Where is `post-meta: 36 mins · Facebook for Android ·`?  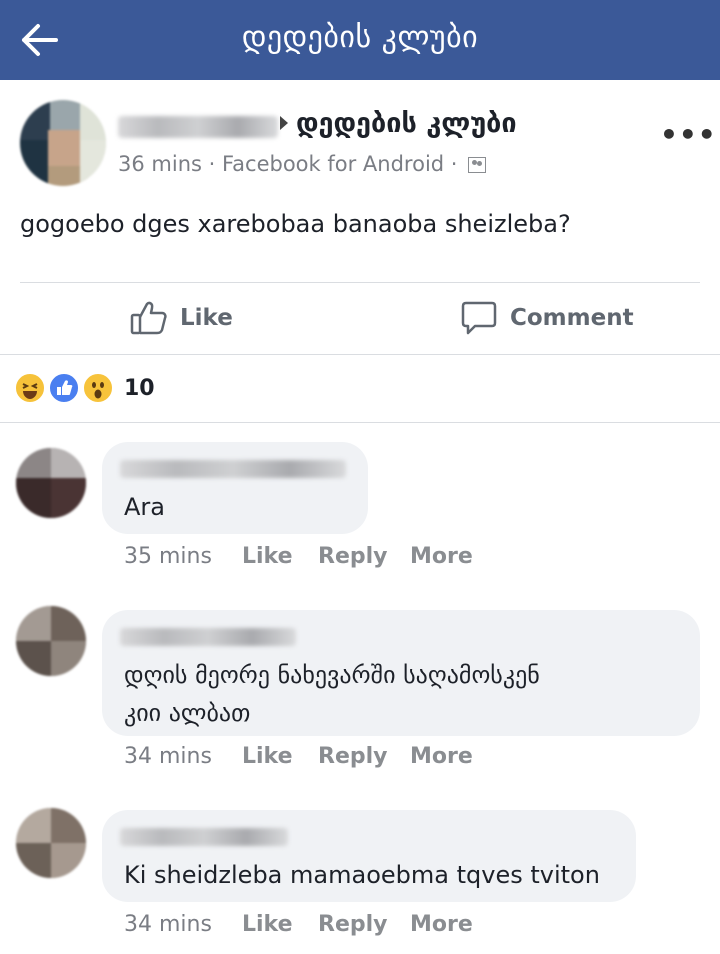
post-meta: 36 mins · Facebook for Android · is located at coordinates (302, 164).